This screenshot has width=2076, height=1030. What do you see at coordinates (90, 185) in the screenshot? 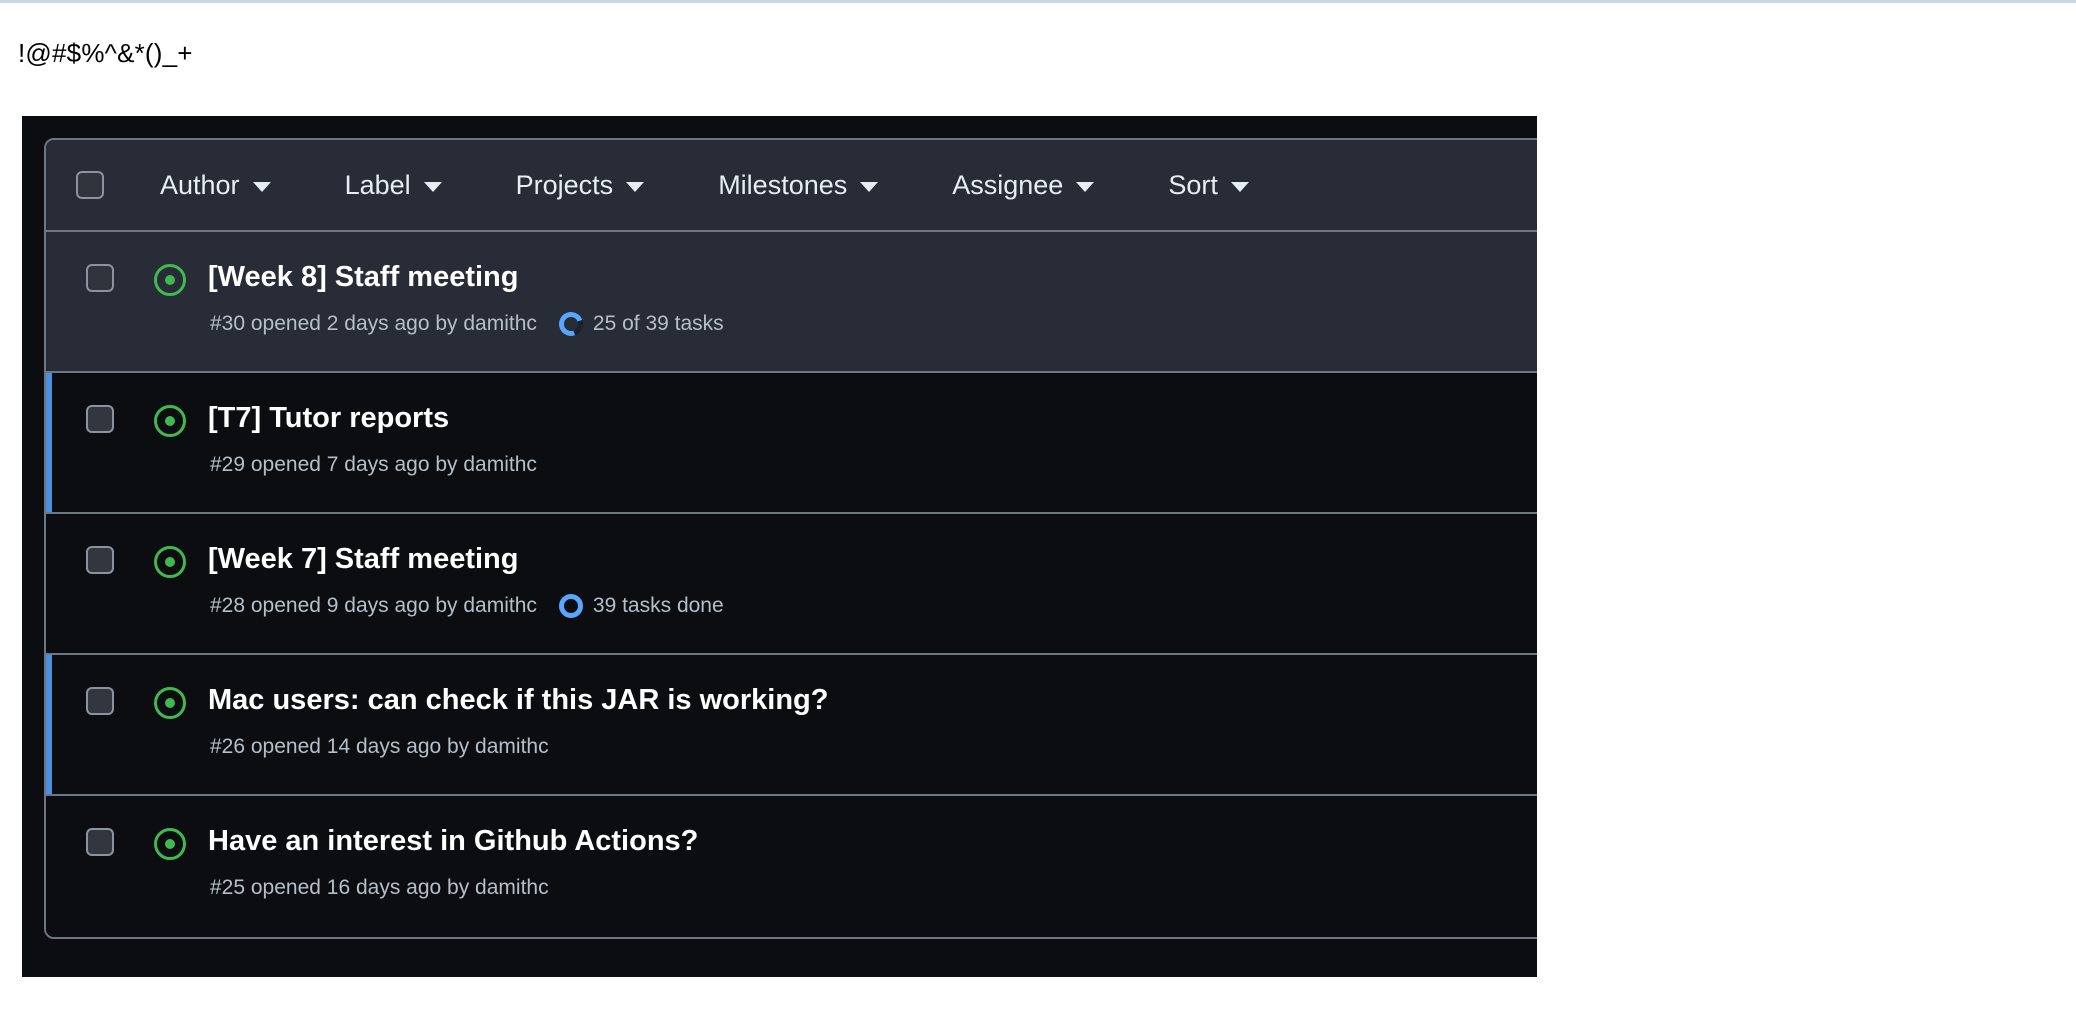
I see `select-all-checkbox` at bounding box center [90, 185].